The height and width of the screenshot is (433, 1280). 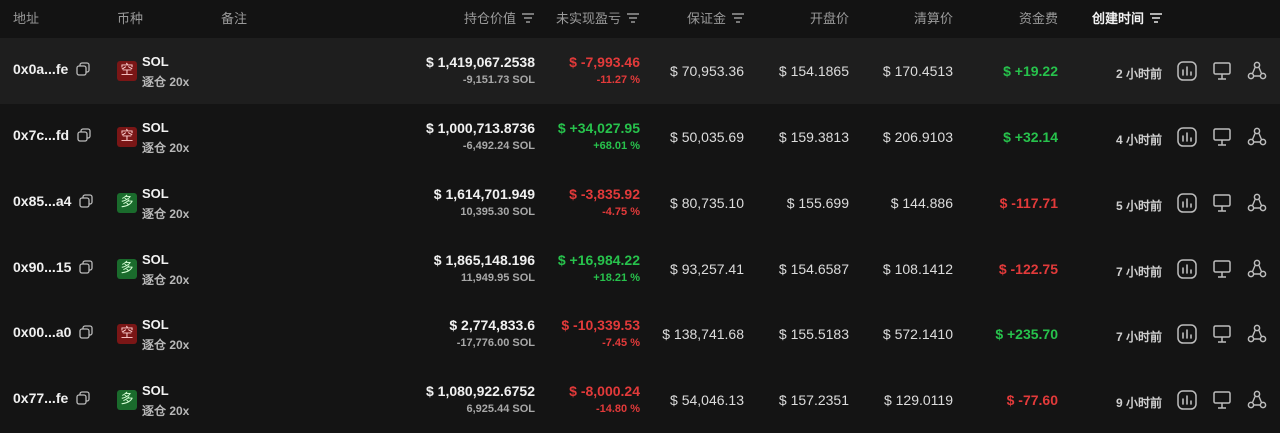 I want to click on header-coin: 币种, so click(x=130, y=18).